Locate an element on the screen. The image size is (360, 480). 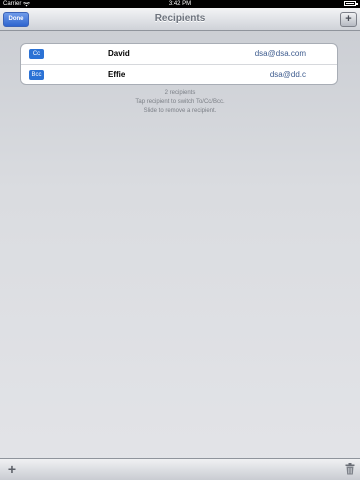
recipient-count: 2 recipients is located at coordinates (180, 93).